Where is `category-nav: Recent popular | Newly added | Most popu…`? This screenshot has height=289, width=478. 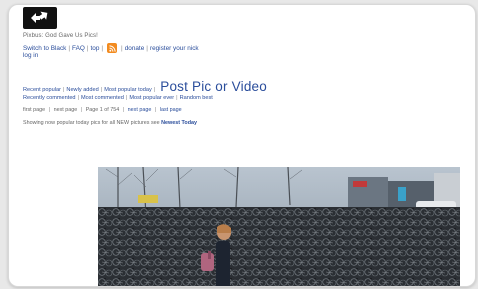
category-nav: Recent popular | Newly added | Most popu… is located at coordinates (145, 90).